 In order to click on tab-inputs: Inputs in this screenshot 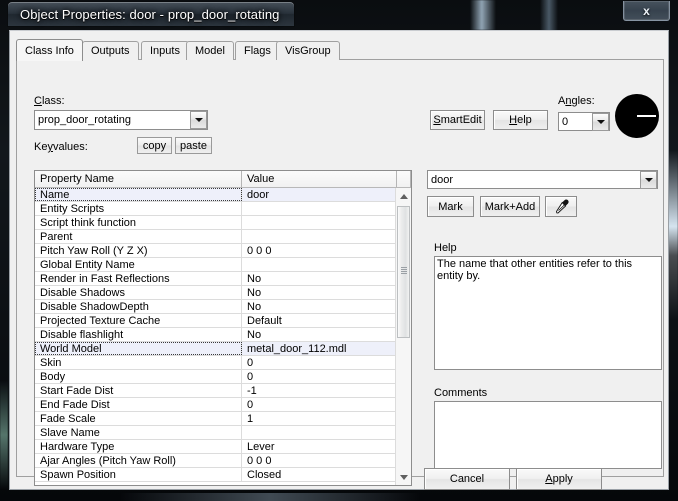, I will do `click(165, 50)`.